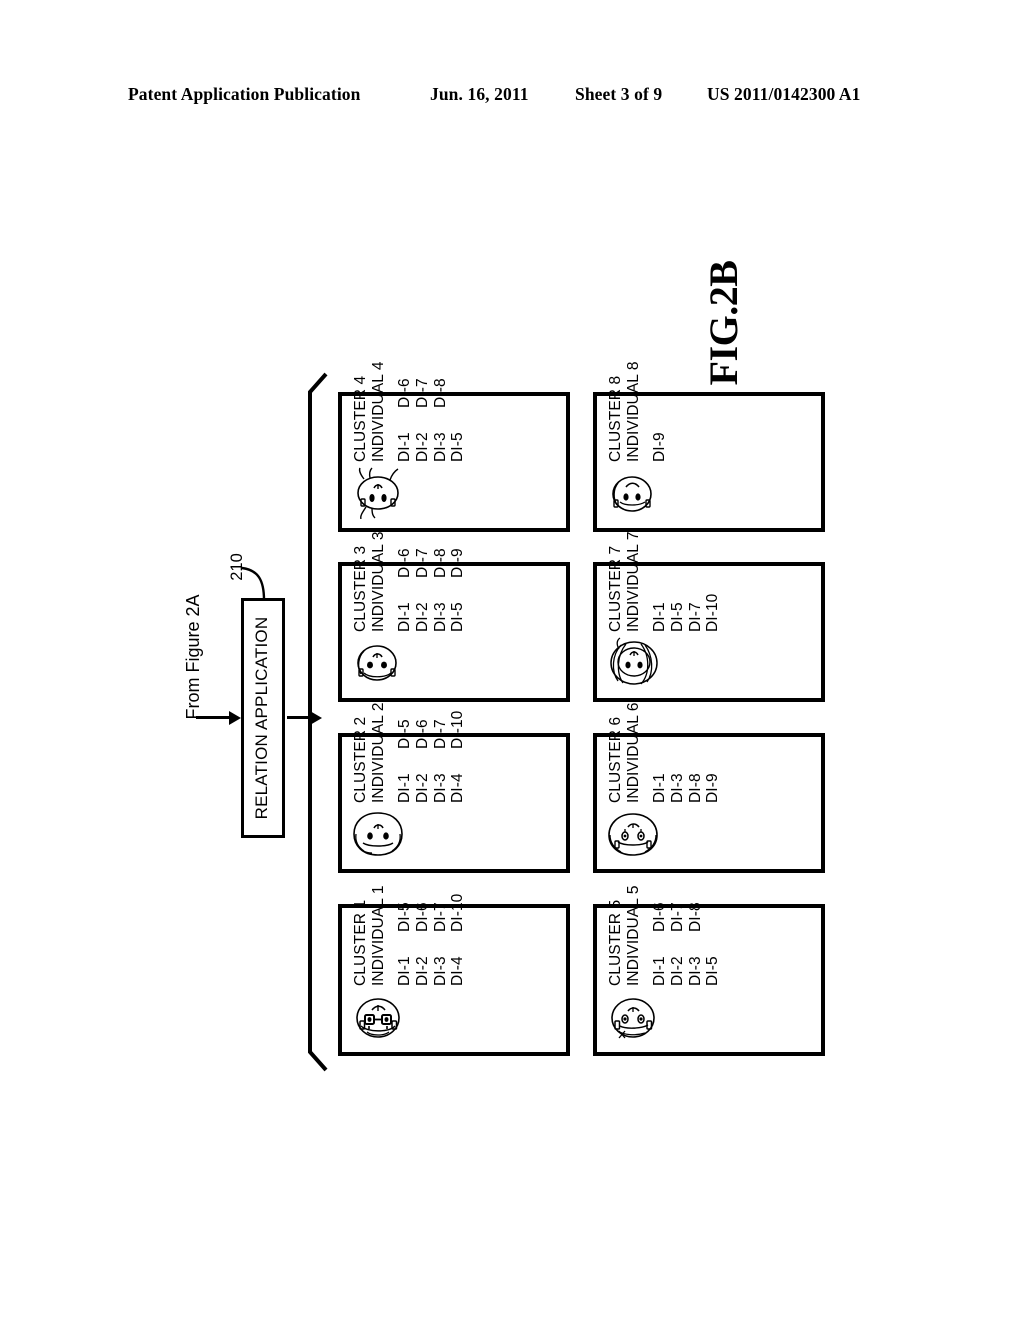 Image resolution: width=1024 pixels, height=1320 pixels. What do you see at coordinates (631, 1017) in the screenshot?
I see `face-short-hair-icon` at bounding box center [631, 1017].